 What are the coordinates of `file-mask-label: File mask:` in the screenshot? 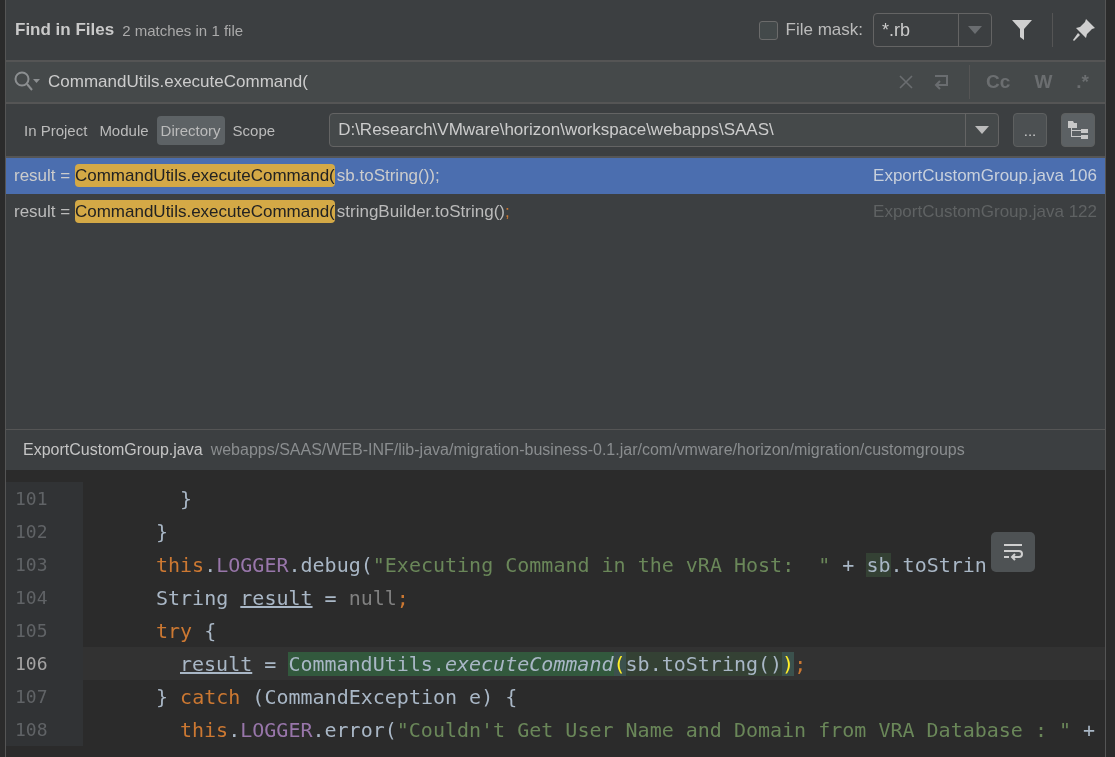 It's located at (824, 30).